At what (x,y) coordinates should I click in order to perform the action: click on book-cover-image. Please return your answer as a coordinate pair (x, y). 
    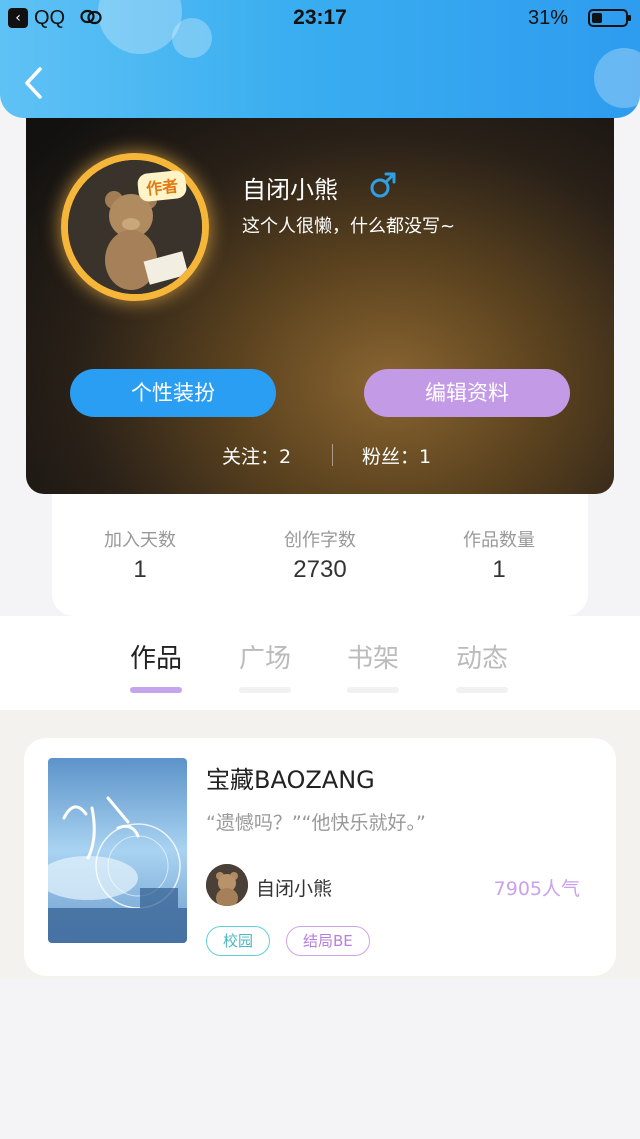
    Looking at the image, I should click on (117, 850).